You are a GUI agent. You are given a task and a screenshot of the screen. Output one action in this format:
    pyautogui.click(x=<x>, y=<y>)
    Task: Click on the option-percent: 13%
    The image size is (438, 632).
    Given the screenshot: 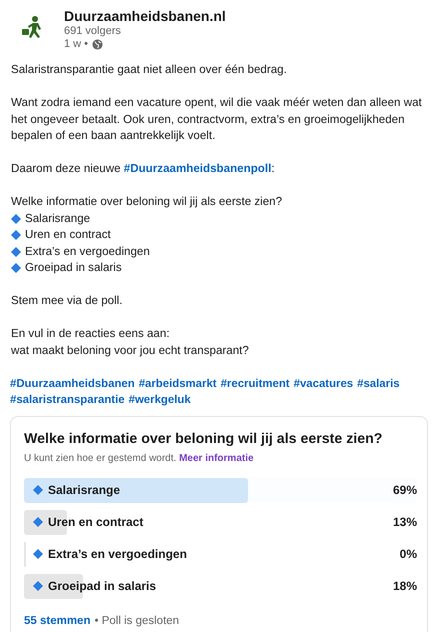 What is the action you would take?
    pyautogui.click(x=404, y=522)
    